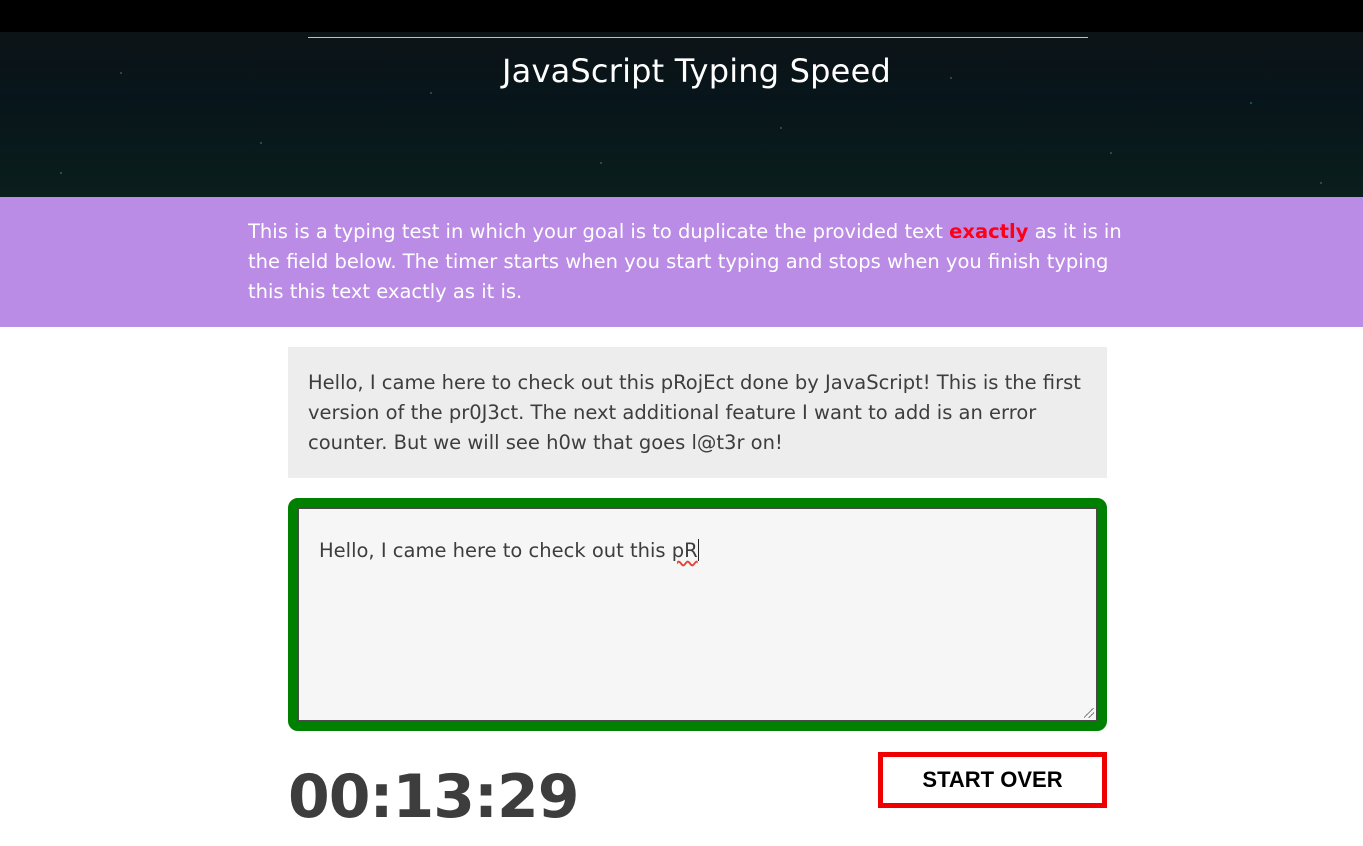  I want to click on typing-input: Hello, I came here to check out this pR, so click(697, 614).